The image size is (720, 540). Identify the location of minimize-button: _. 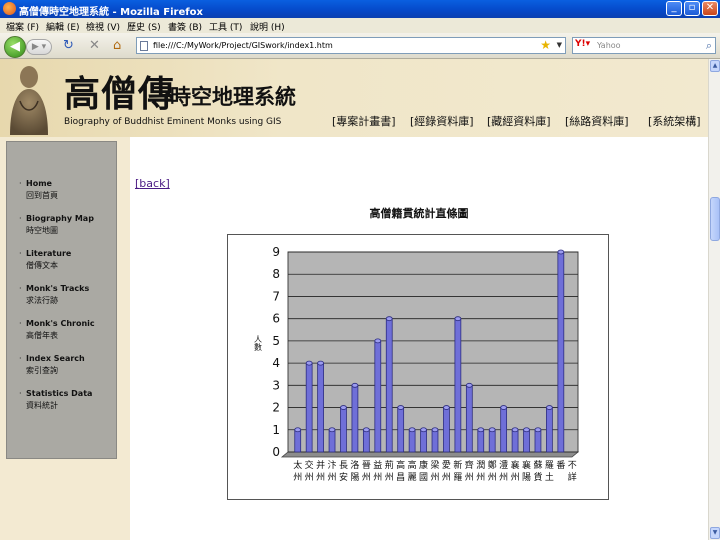
(674, 8).